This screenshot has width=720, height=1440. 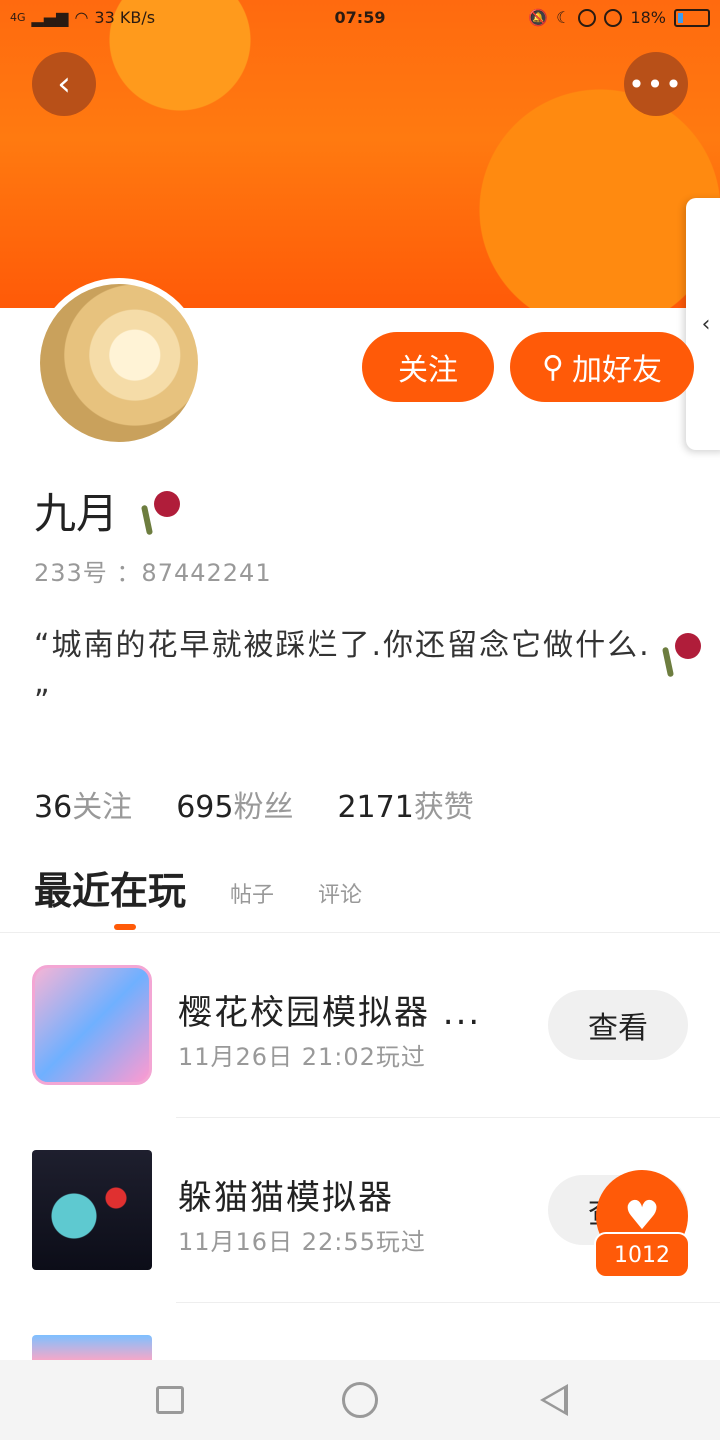 What do you see at coordinates (648, 17) in the screenshot?
I see `battery-percent: 18%` at bounding box center [648, 17].